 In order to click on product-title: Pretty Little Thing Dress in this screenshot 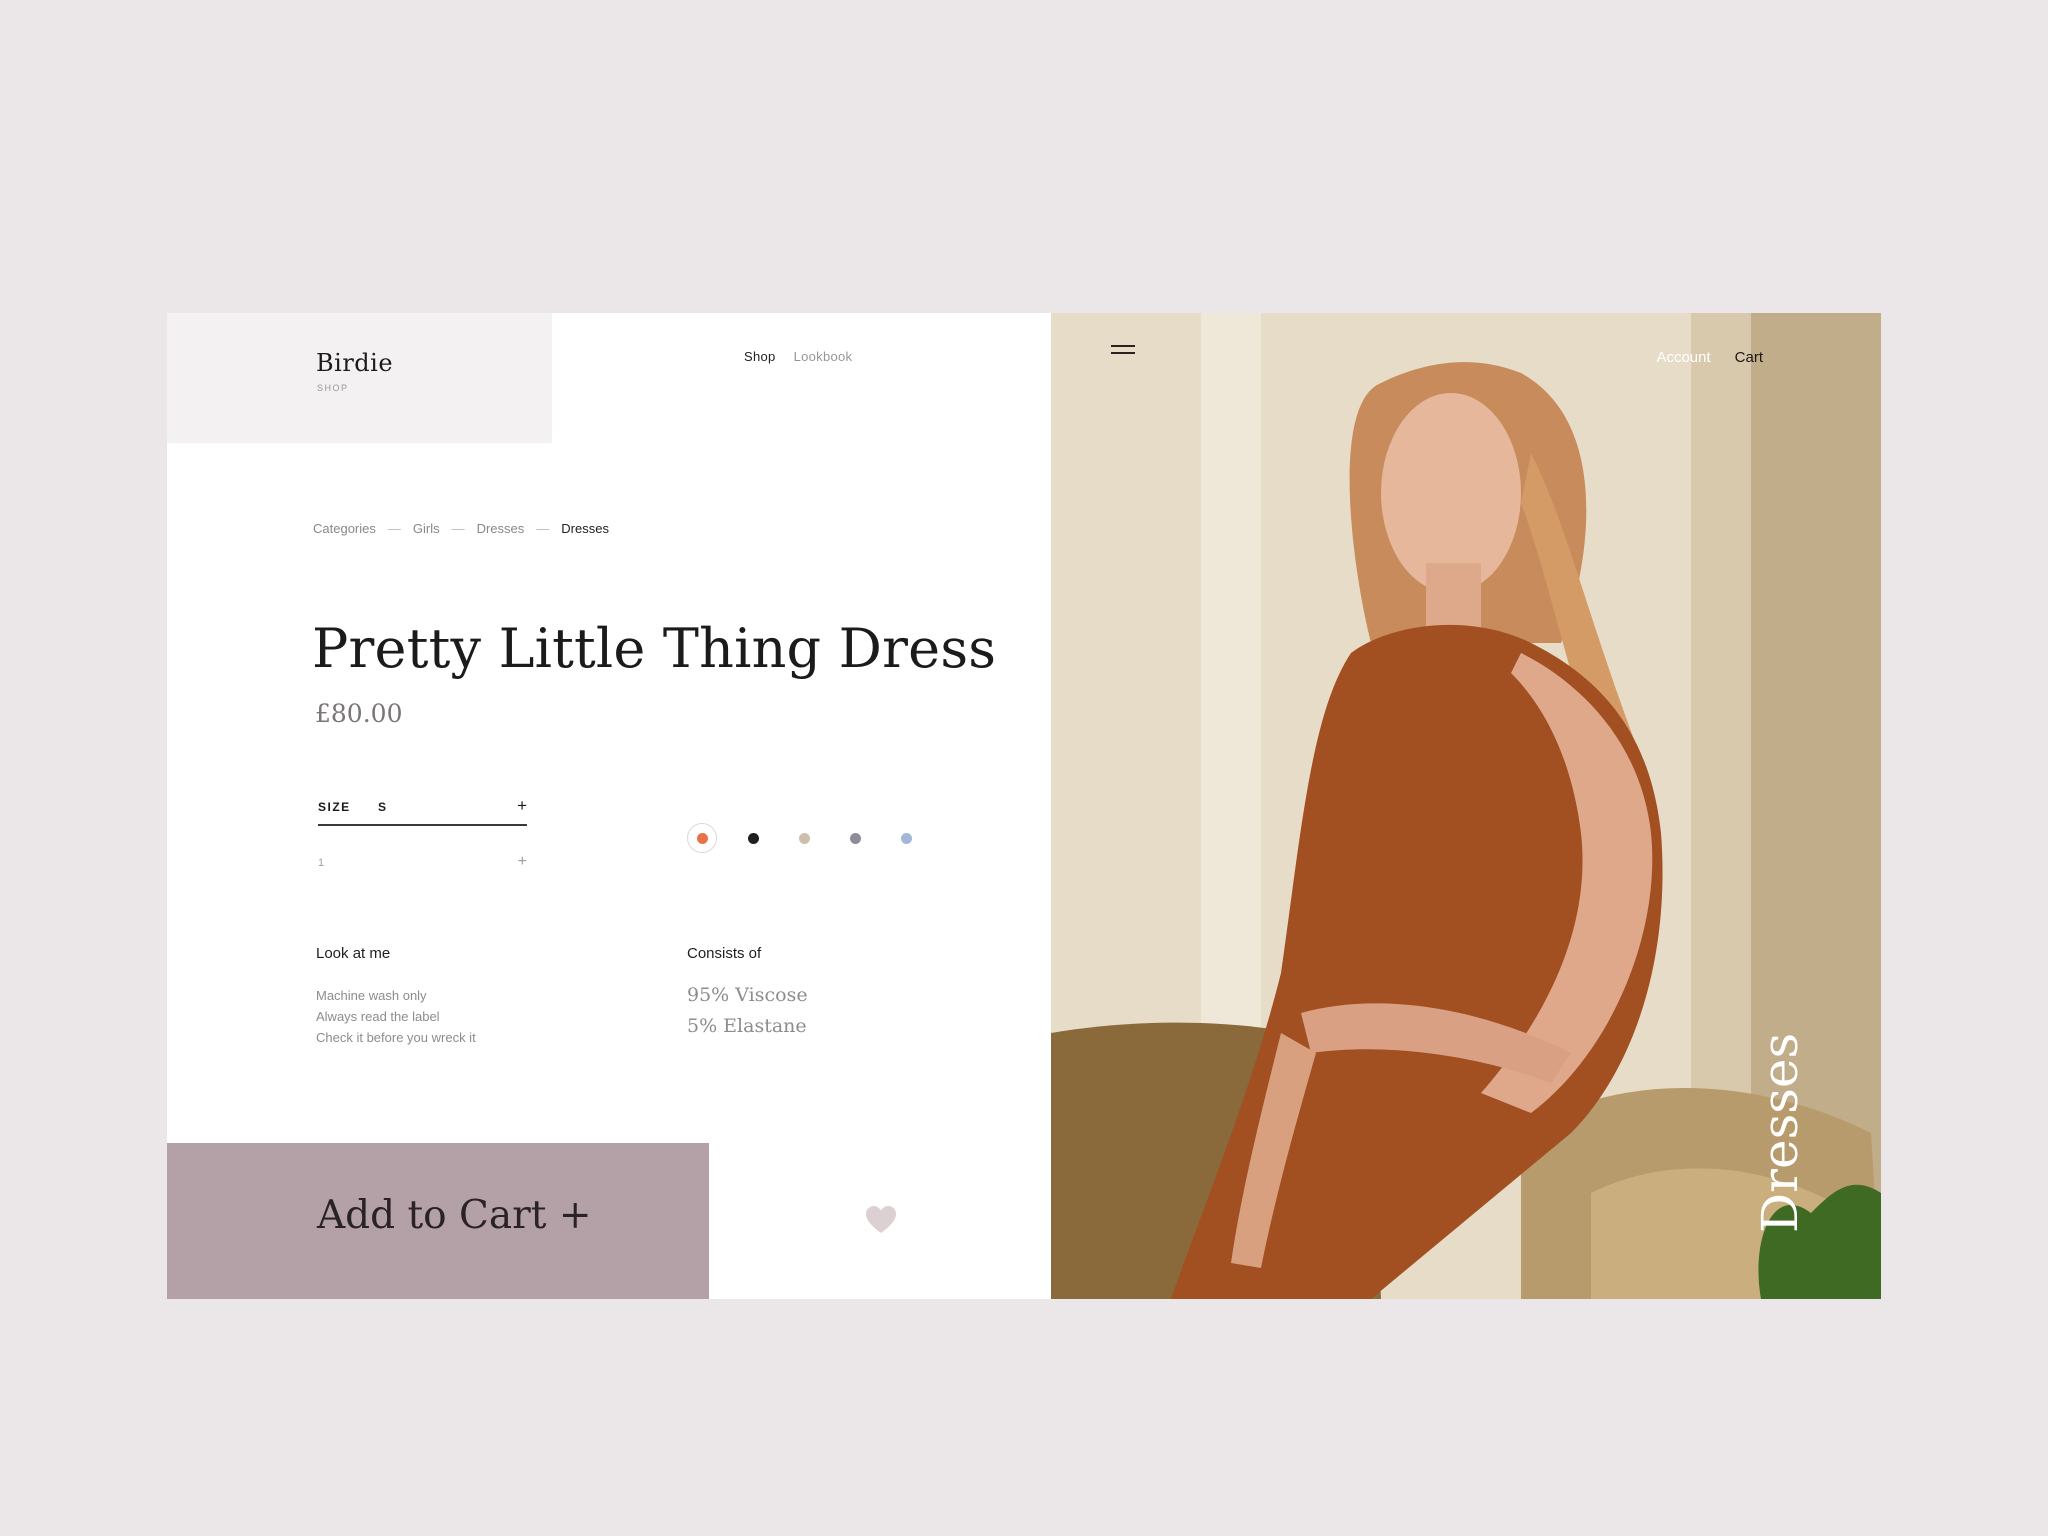, I will do `click(654, 648)`.